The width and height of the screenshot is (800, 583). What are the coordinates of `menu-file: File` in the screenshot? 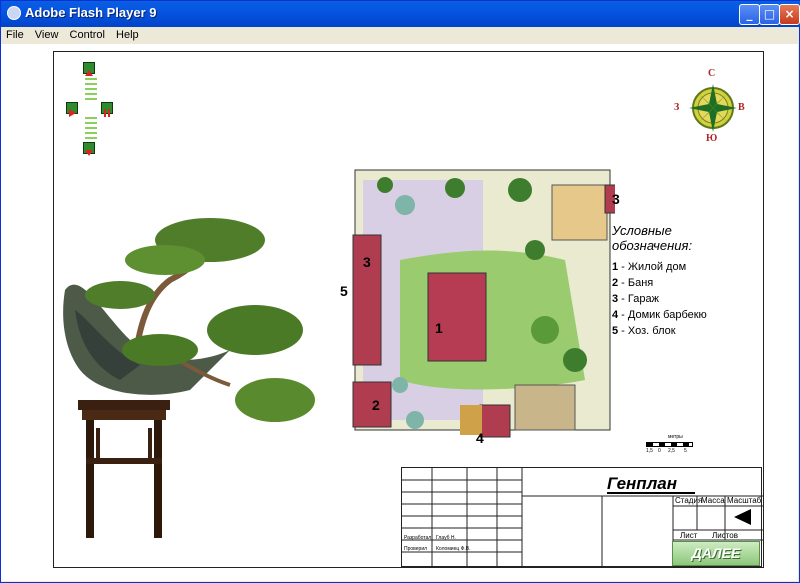 It's located at (15, 35).